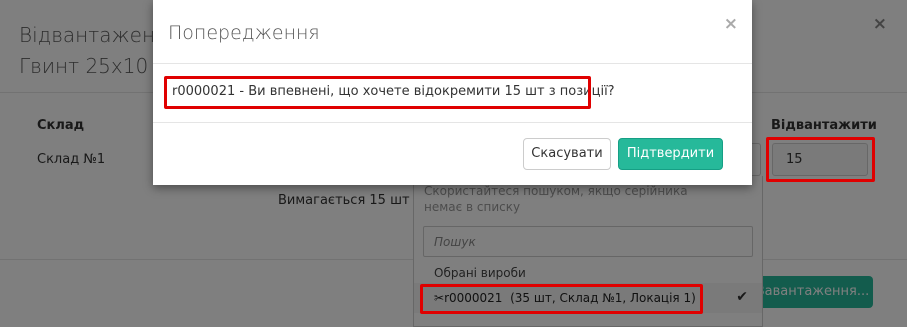 This screenshot has height=327, width=907. What do you see at coordinates (452, 122) in the screenshot?
I see `modal-footer-divider` at bounding box center [452, 122].